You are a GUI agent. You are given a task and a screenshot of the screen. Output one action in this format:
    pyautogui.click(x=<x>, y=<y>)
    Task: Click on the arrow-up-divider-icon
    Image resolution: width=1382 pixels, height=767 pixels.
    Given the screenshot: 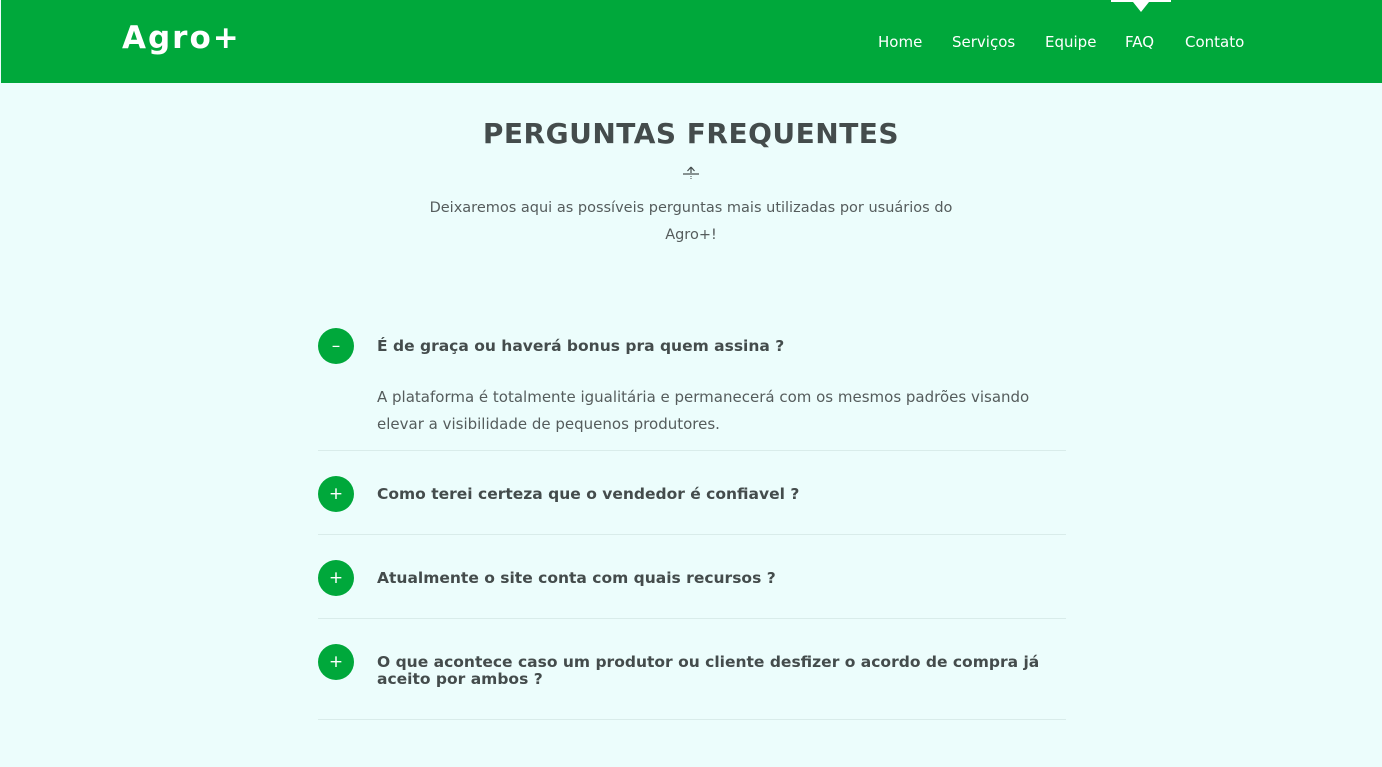 What is the action you would take?
    pyautogui.click(x=691, y=173)
    